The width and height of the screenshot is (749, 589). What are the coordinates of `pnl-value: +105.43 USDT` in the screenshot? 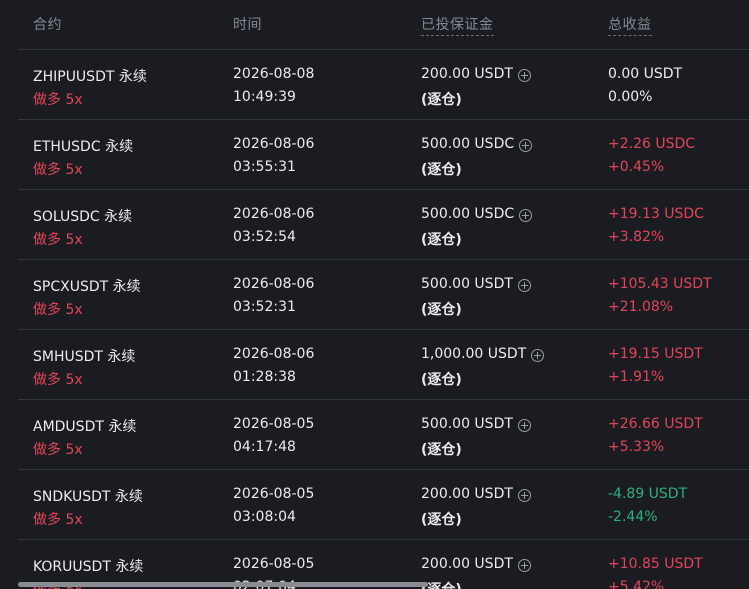 It's located at (660, 284).